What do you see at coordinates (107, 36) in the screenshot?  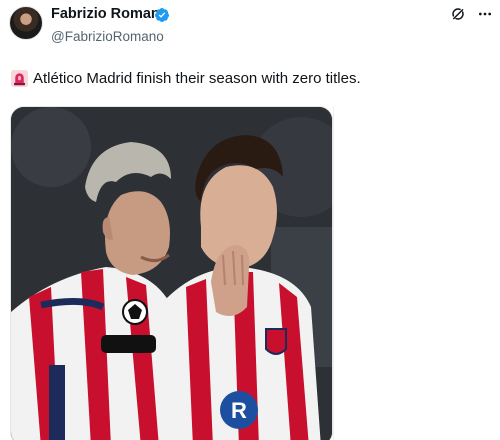 I see `author-handle: @FabrizioRomano` at bounding box center [107, 36].